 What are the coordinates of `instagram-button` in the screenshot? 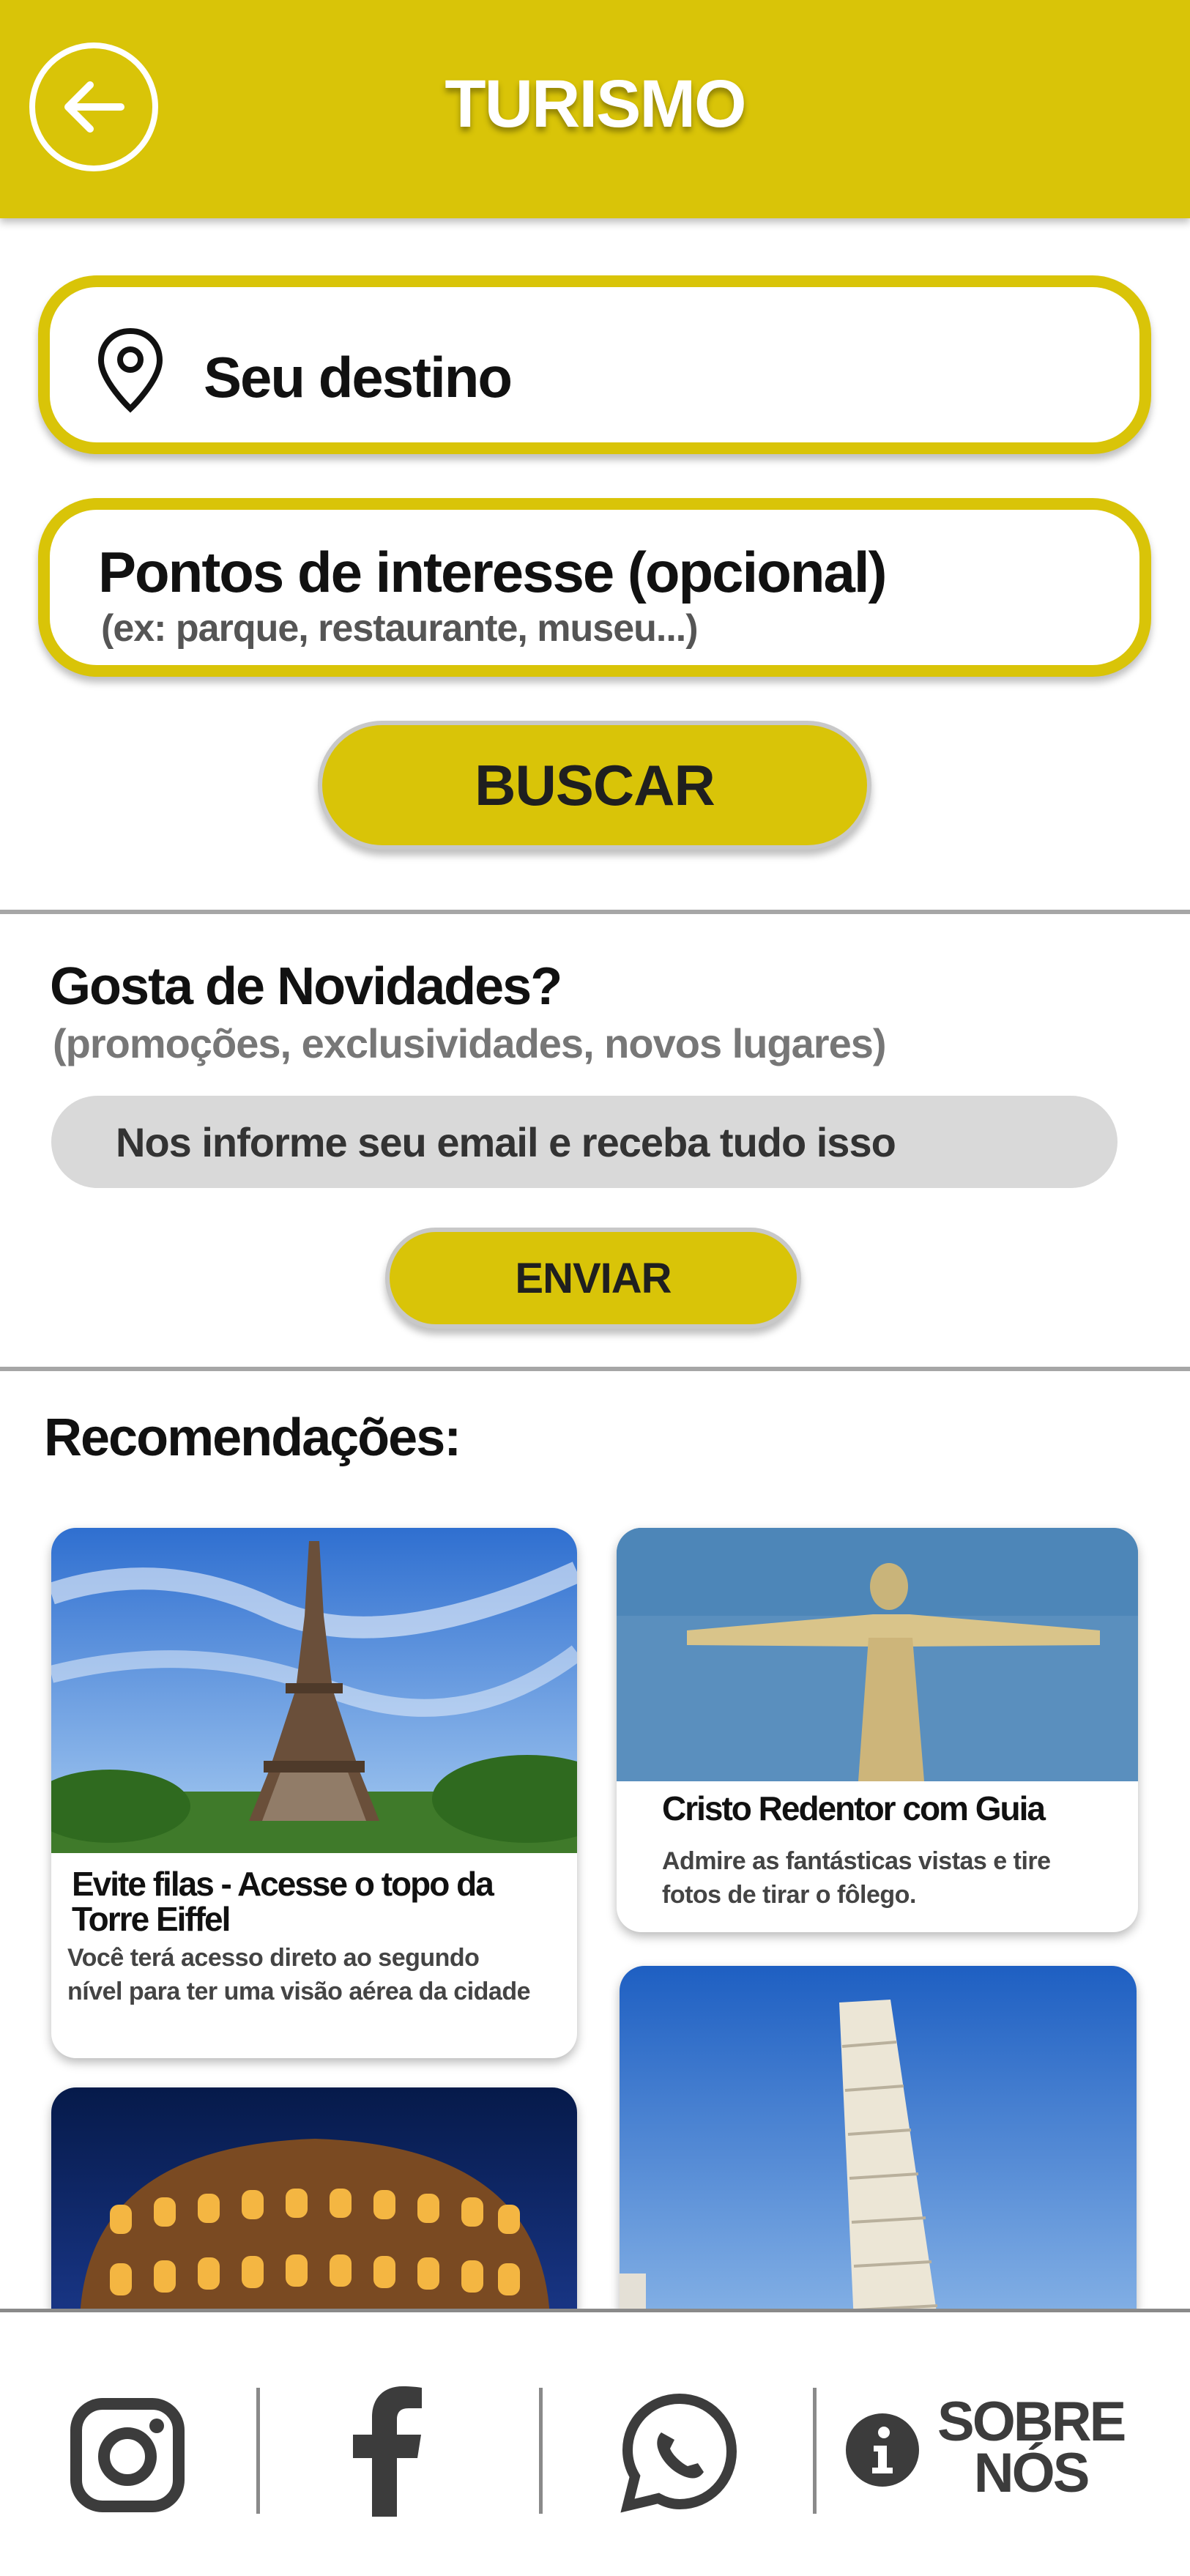 It's located at (127, 2455).